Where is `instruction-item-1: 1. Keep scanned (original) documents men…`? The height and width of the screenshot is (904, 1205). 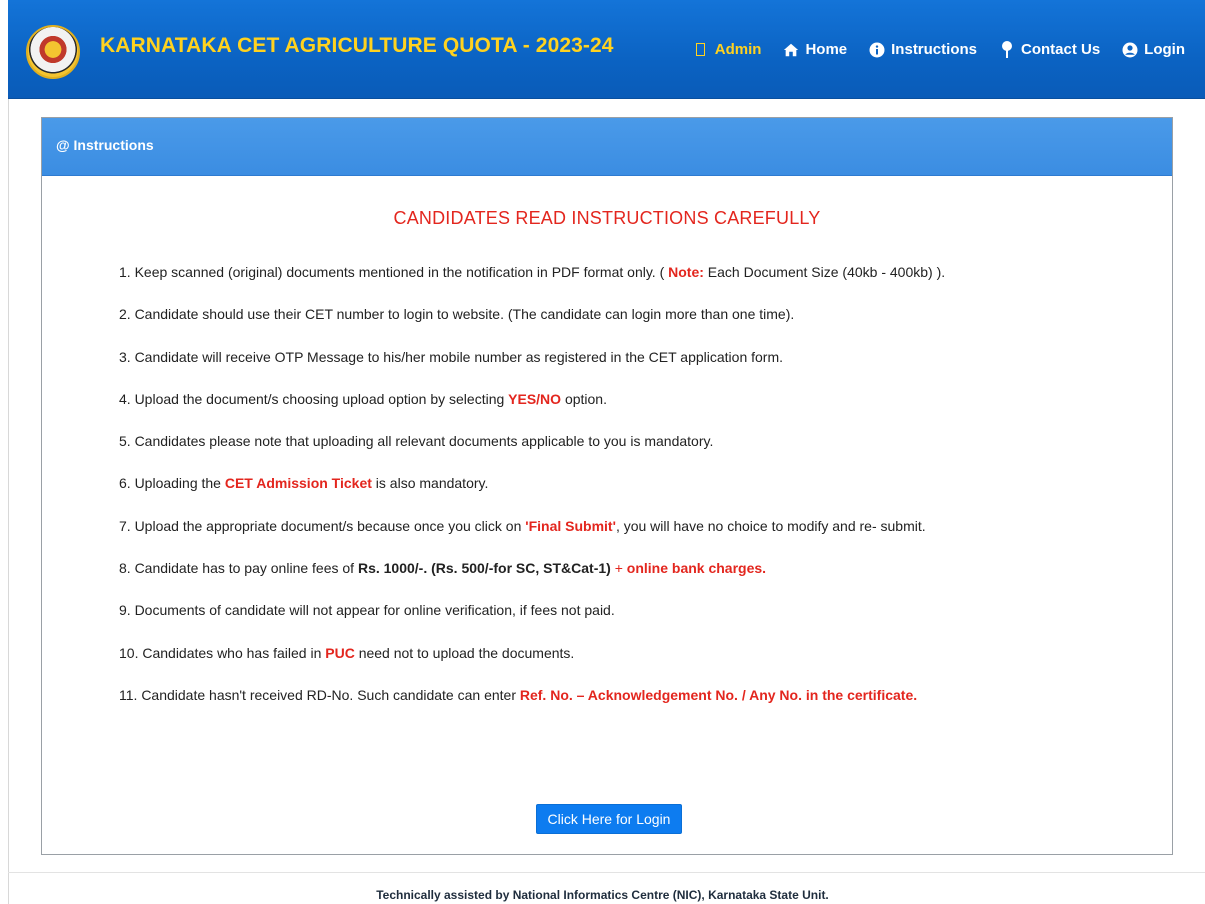
instruction-item-1: 1. Keep scanned (original) documents men… is located at coordinates (532, 272).